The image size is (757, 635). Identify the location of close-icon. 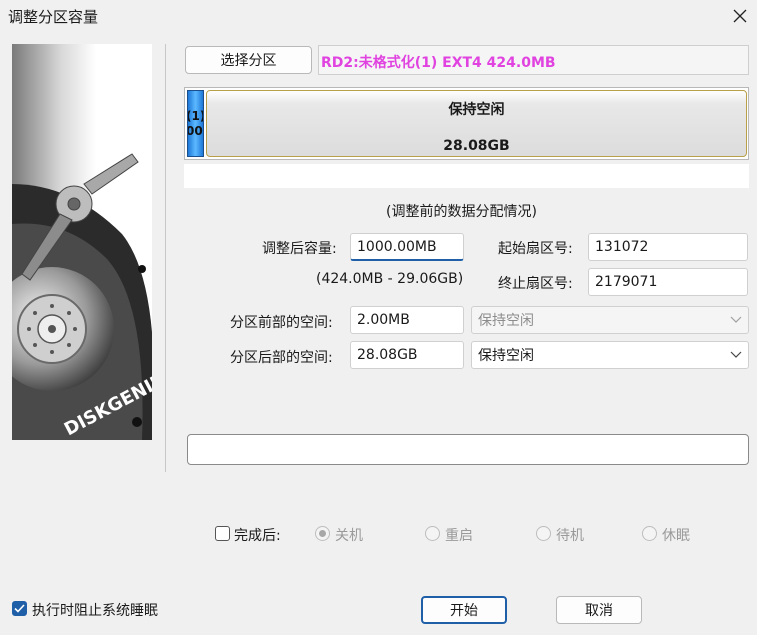
(739, 16).